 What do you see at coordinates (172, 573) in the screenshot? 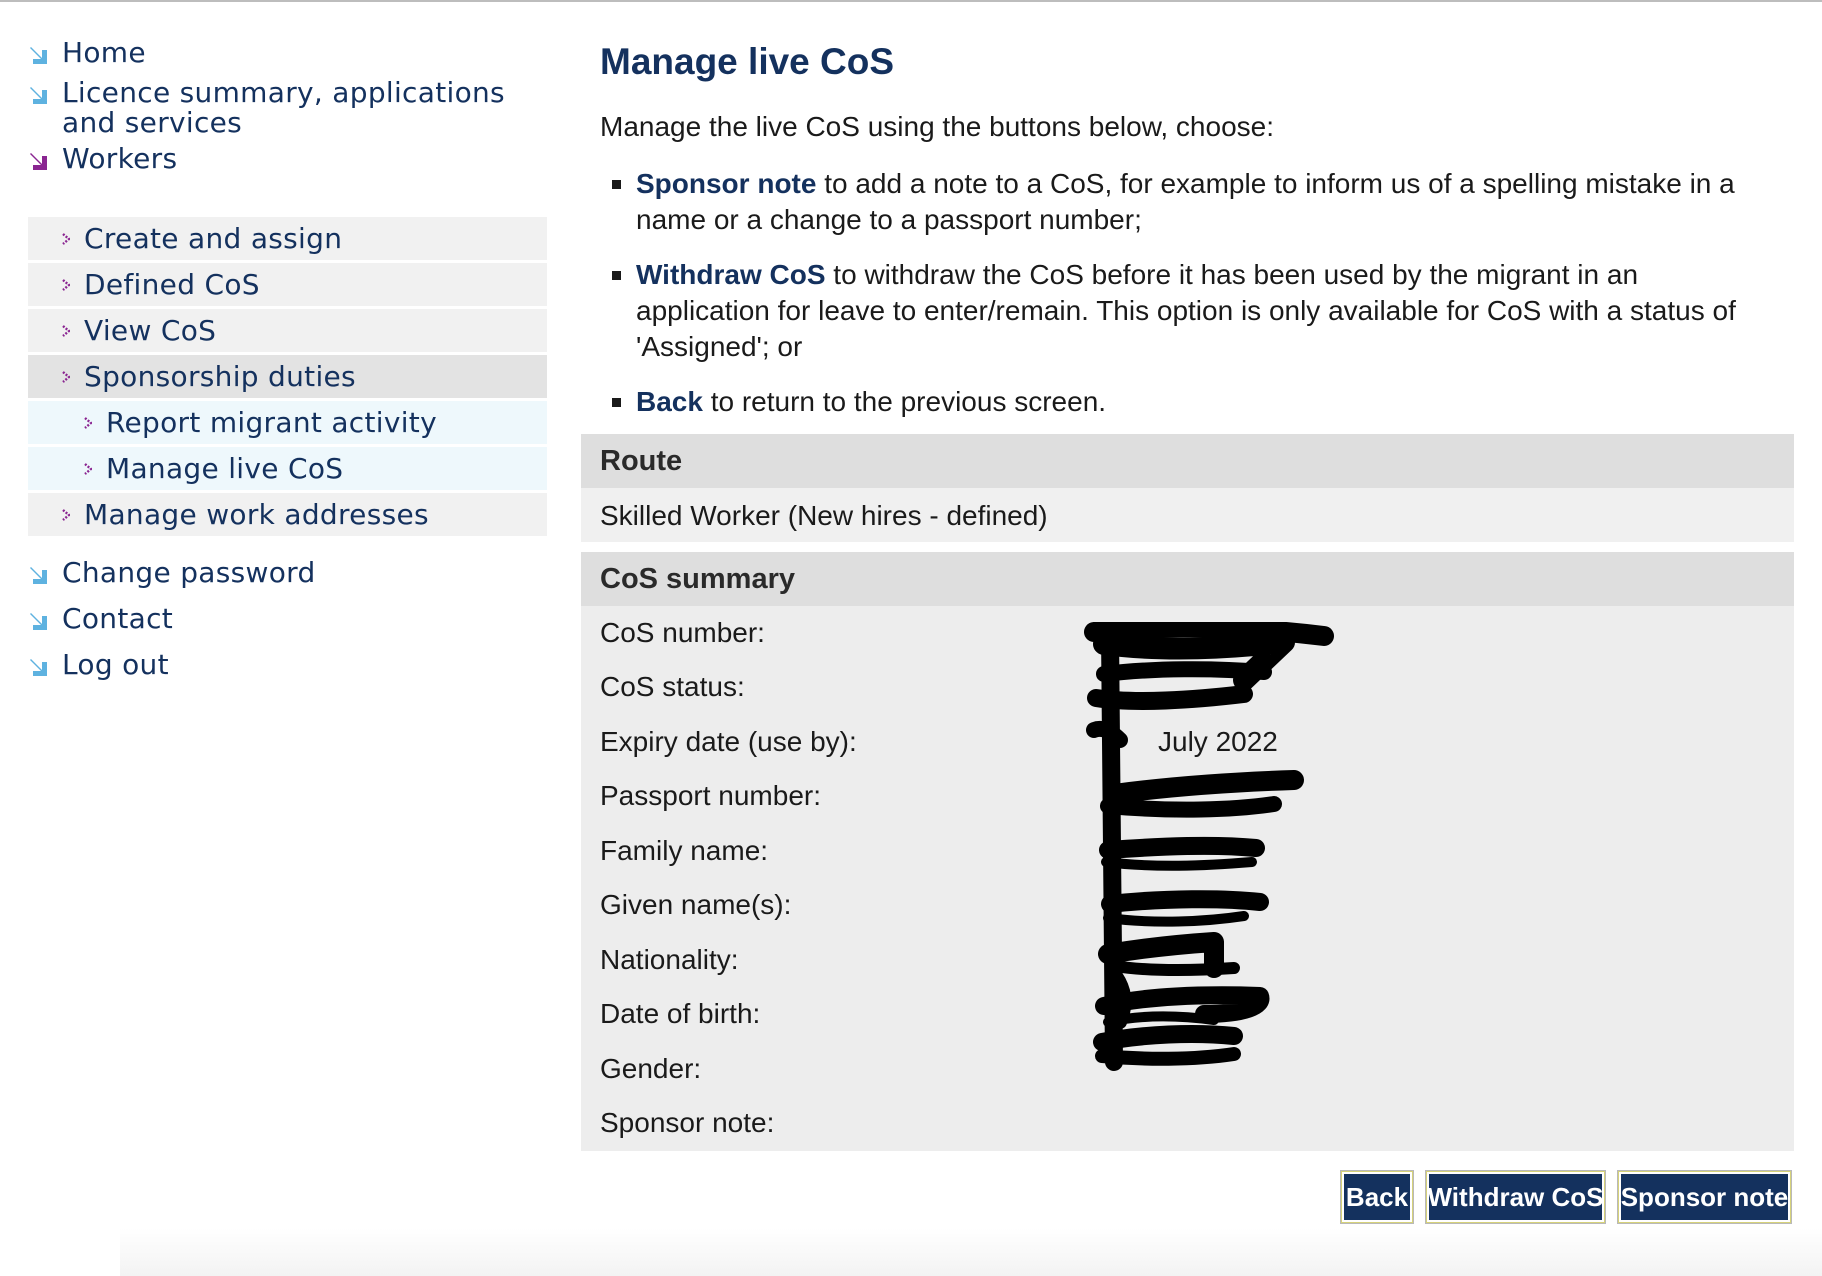
I see `nav-item-change-password: Change password` at bounding box center [172, 573].